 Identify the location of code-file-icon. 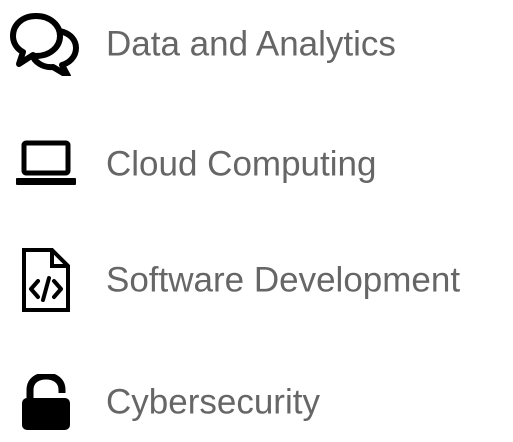
(46, 280).